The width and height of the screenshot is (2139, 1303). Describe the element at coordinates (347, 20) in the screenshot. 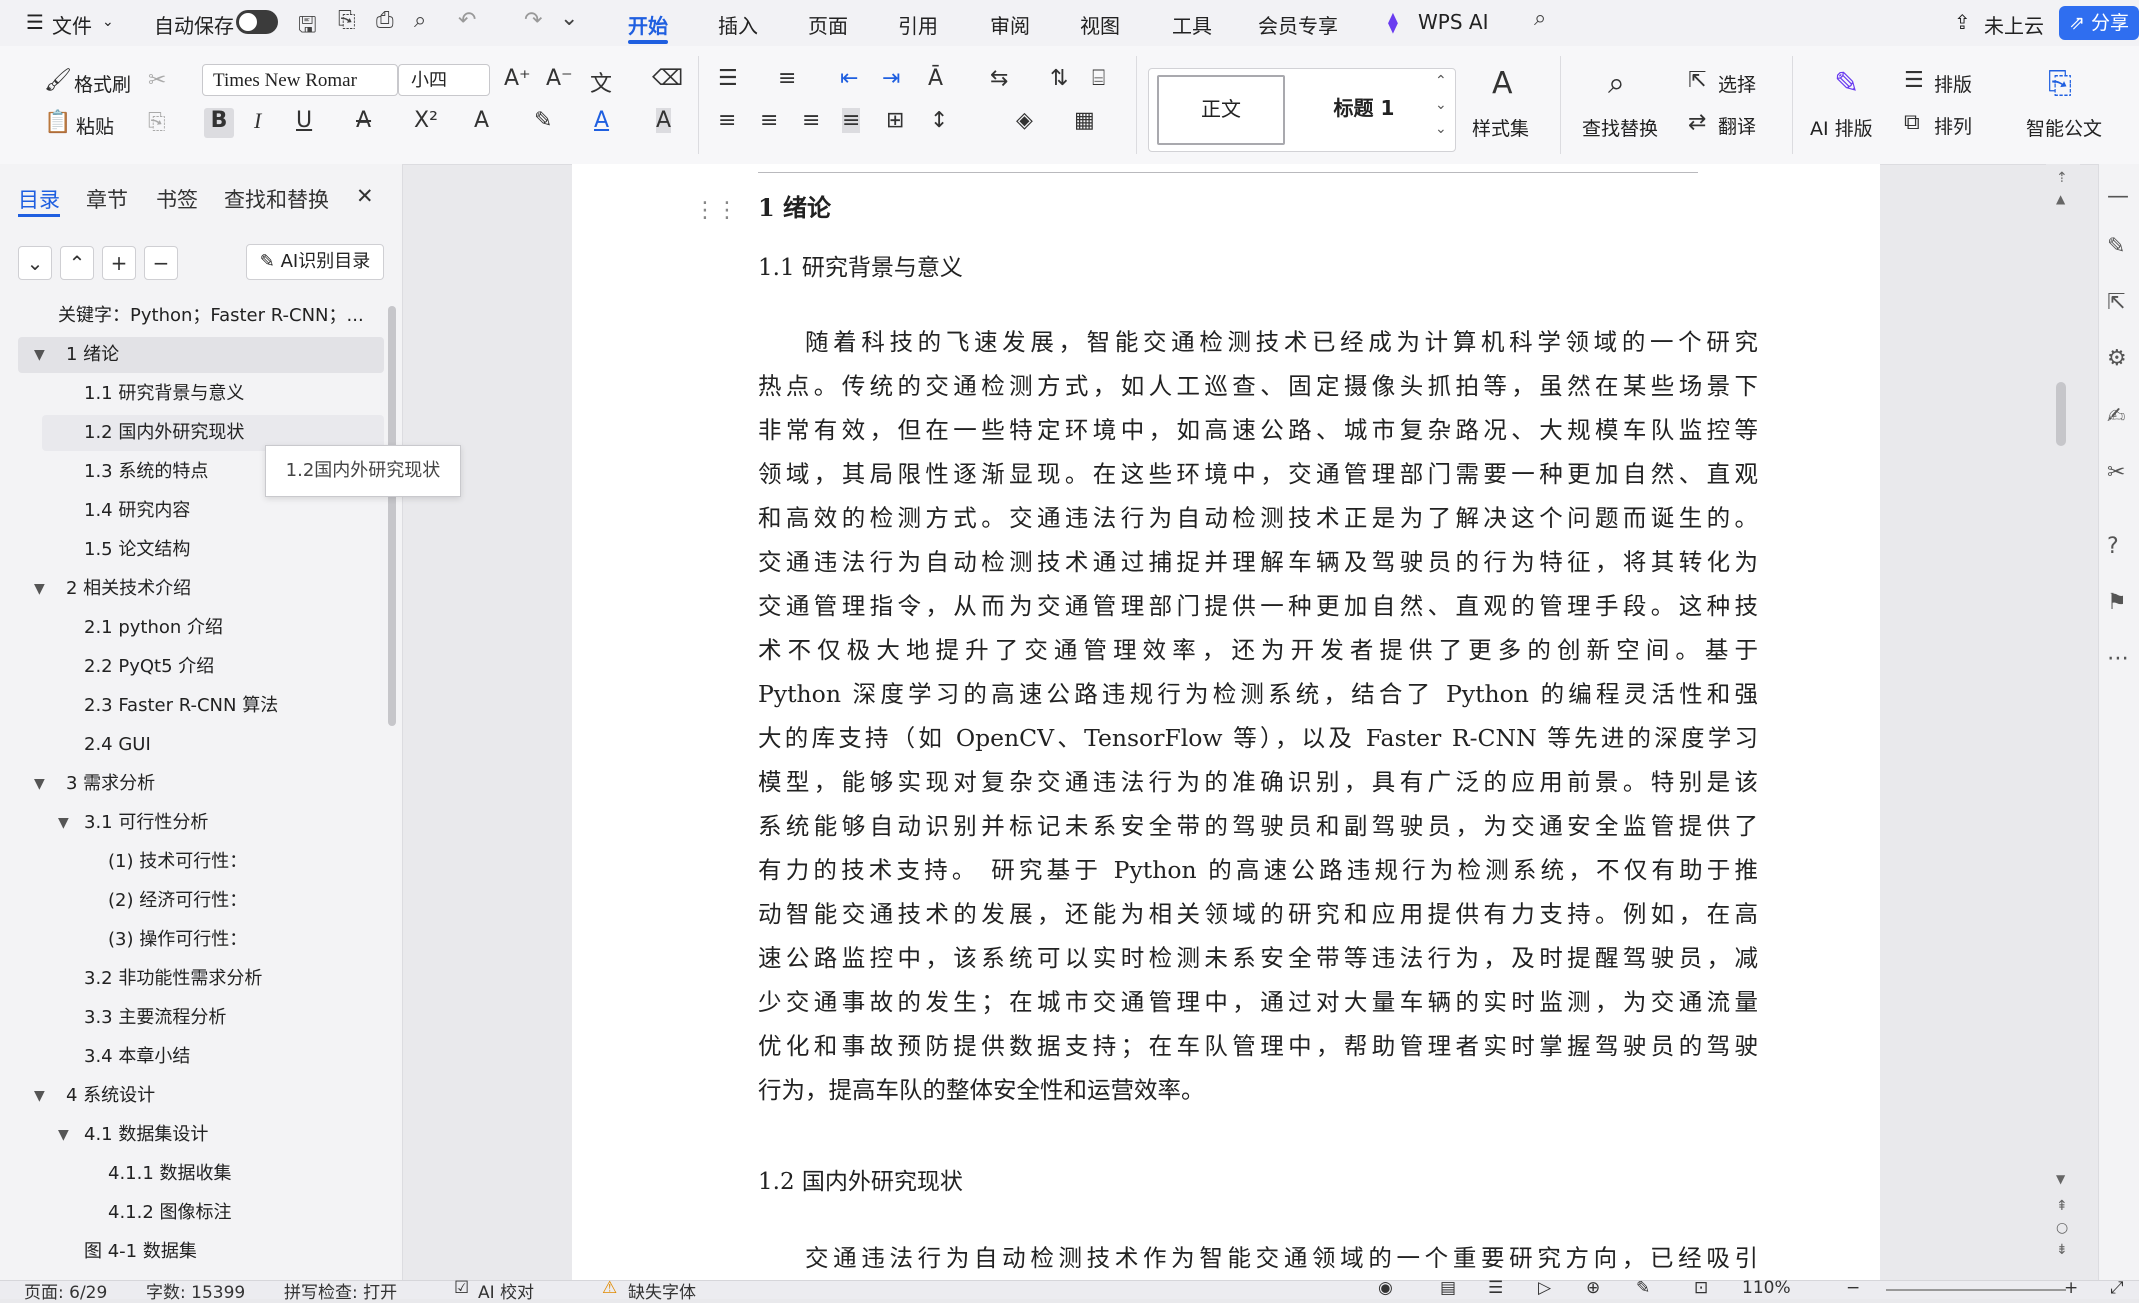

I see `export-icon: ⎘` at that location.